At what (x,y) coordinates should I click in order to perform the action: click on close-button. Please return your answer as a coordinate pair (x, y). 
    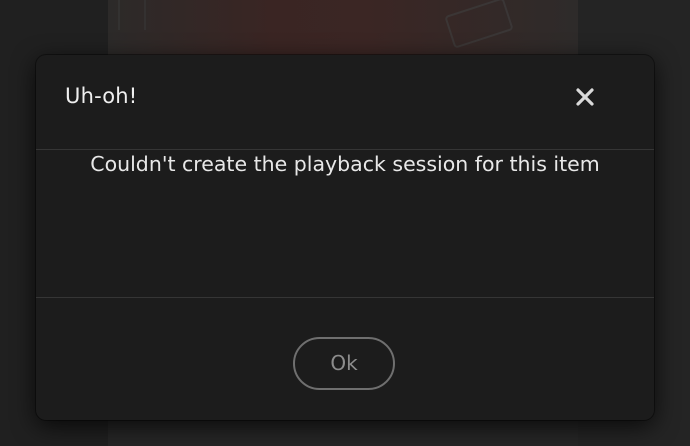
    Looking at the image, I should click on (585, 97).